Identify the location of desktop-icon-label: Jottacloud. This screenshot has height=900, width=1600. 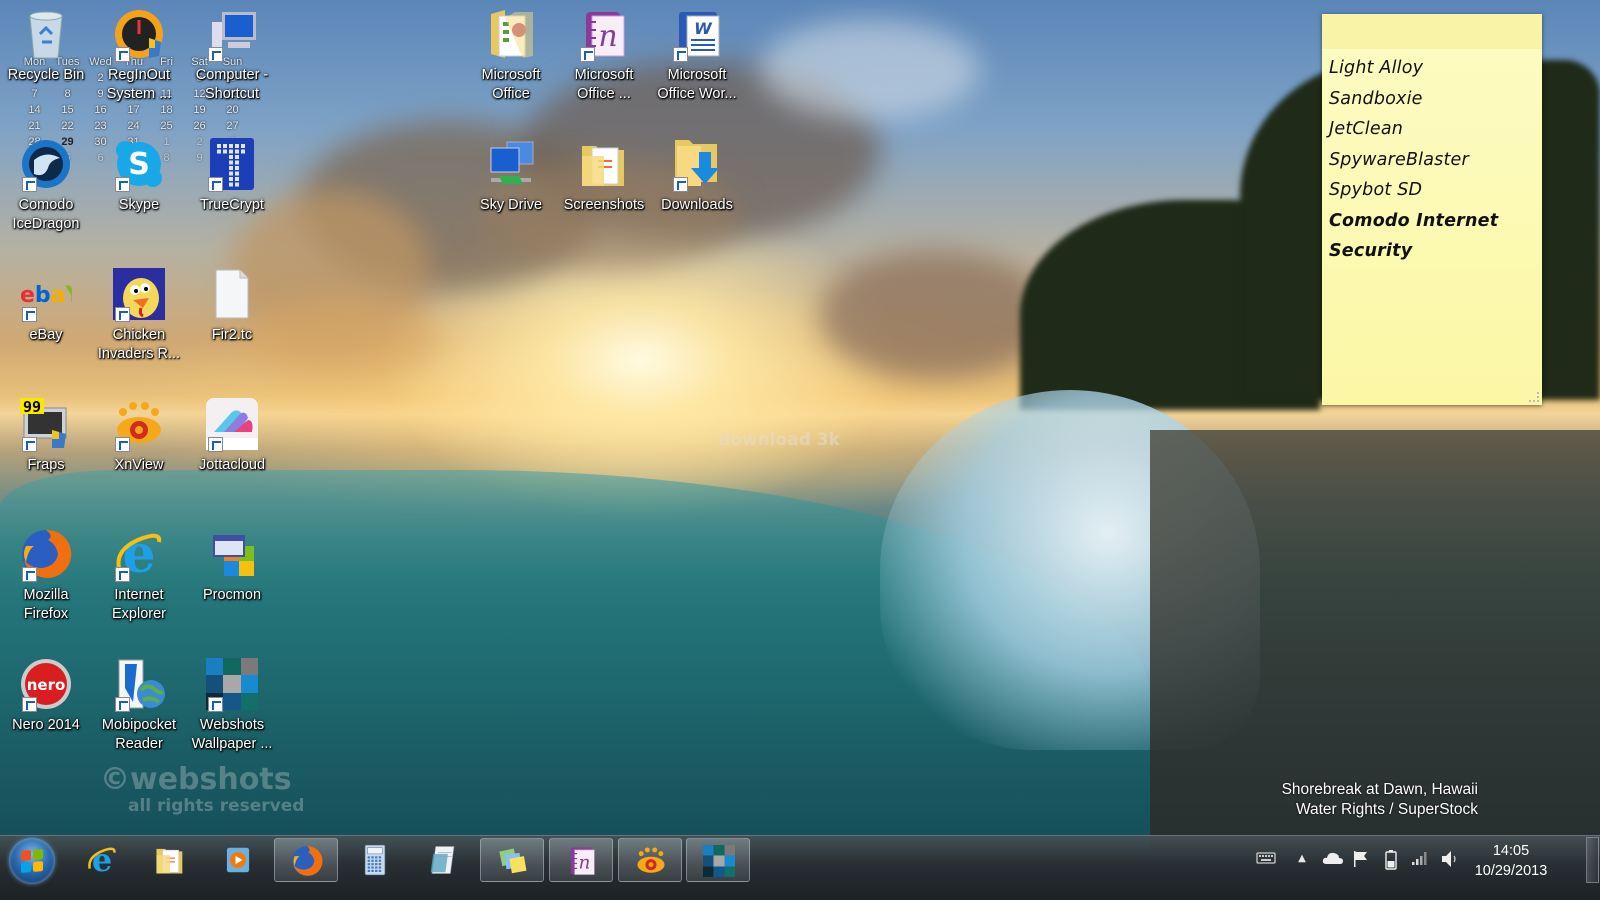
(232, 465).